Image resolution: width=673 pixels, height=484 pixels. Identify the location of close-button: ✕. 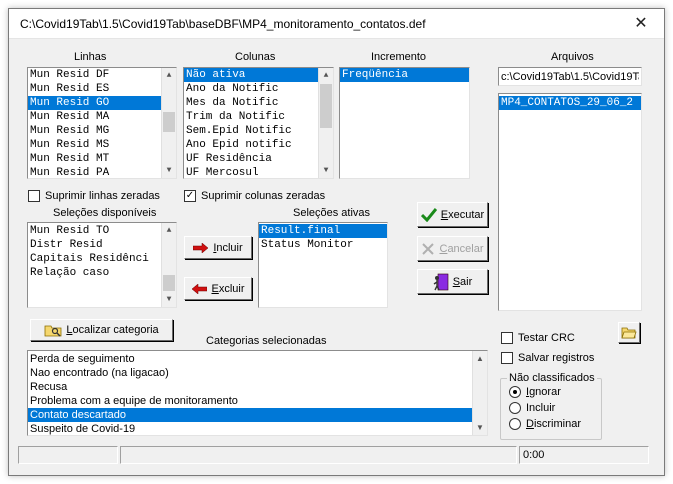
(641, 24).